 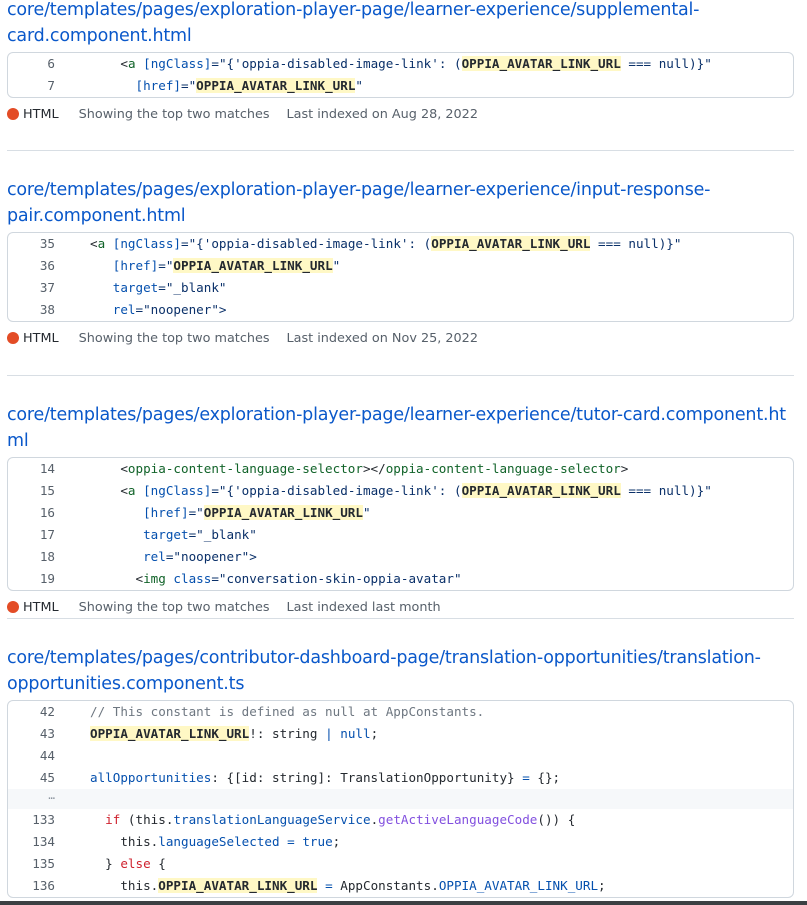 What do you see at coordinates (99, 36) in the screenshot?
I see `file-path-line-2: card.component.html` at bounding box center [99, 36].